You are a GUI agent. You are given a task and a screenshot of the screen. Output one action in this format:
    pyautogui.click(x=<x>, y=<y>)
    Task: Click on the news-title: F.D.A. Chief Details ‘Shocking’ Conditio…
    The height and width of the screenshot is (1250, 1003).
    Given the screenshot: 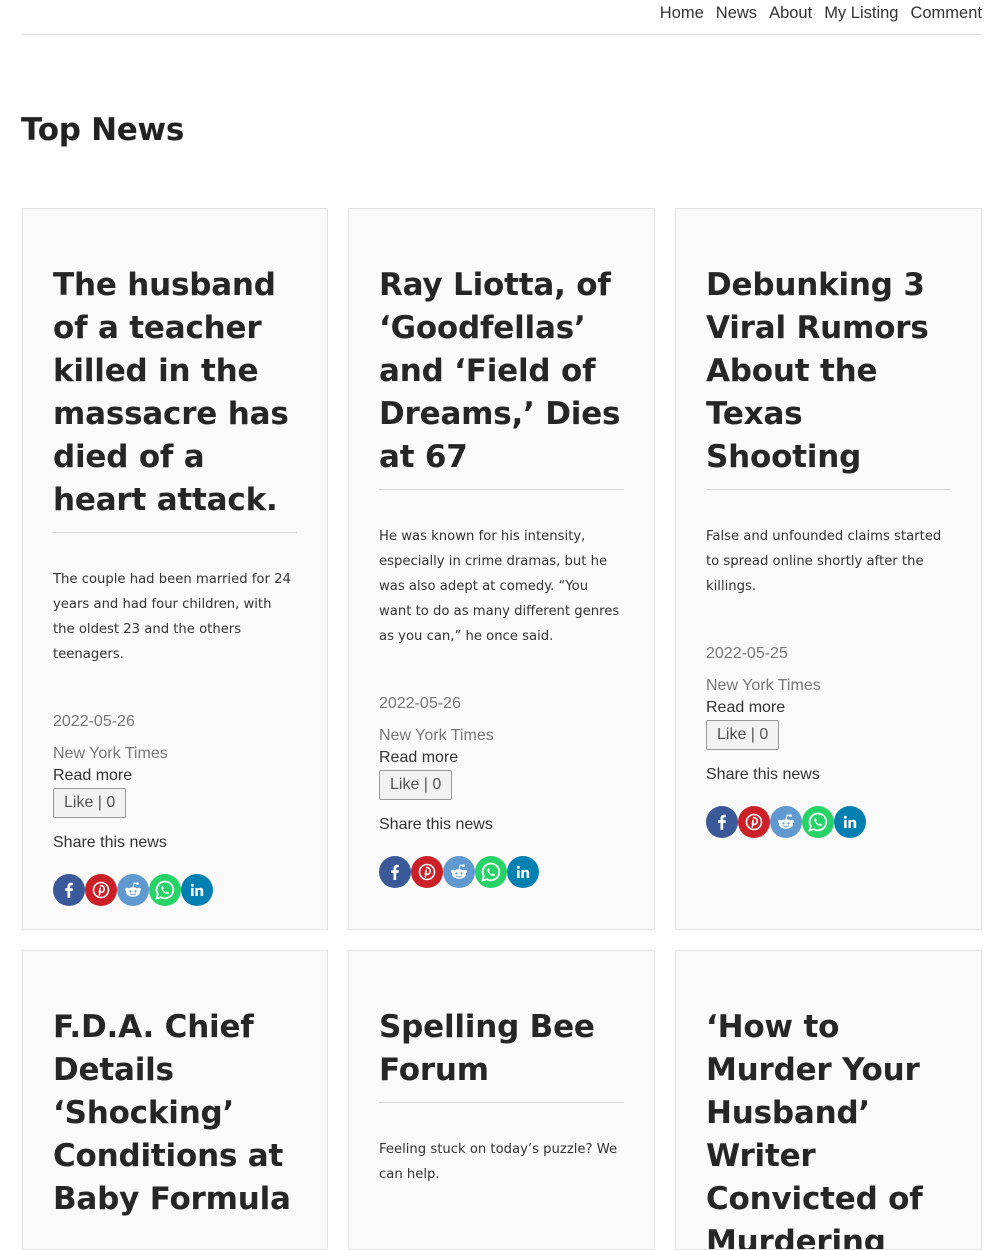 What is the action you would take?
    pyautogui.click(x=172, y=1113)
    